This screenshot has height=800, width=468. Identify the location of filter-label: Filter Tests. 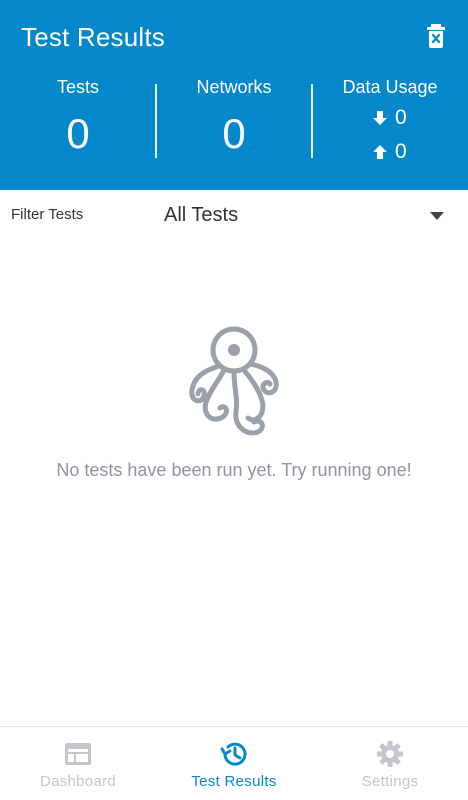
(47, 214).